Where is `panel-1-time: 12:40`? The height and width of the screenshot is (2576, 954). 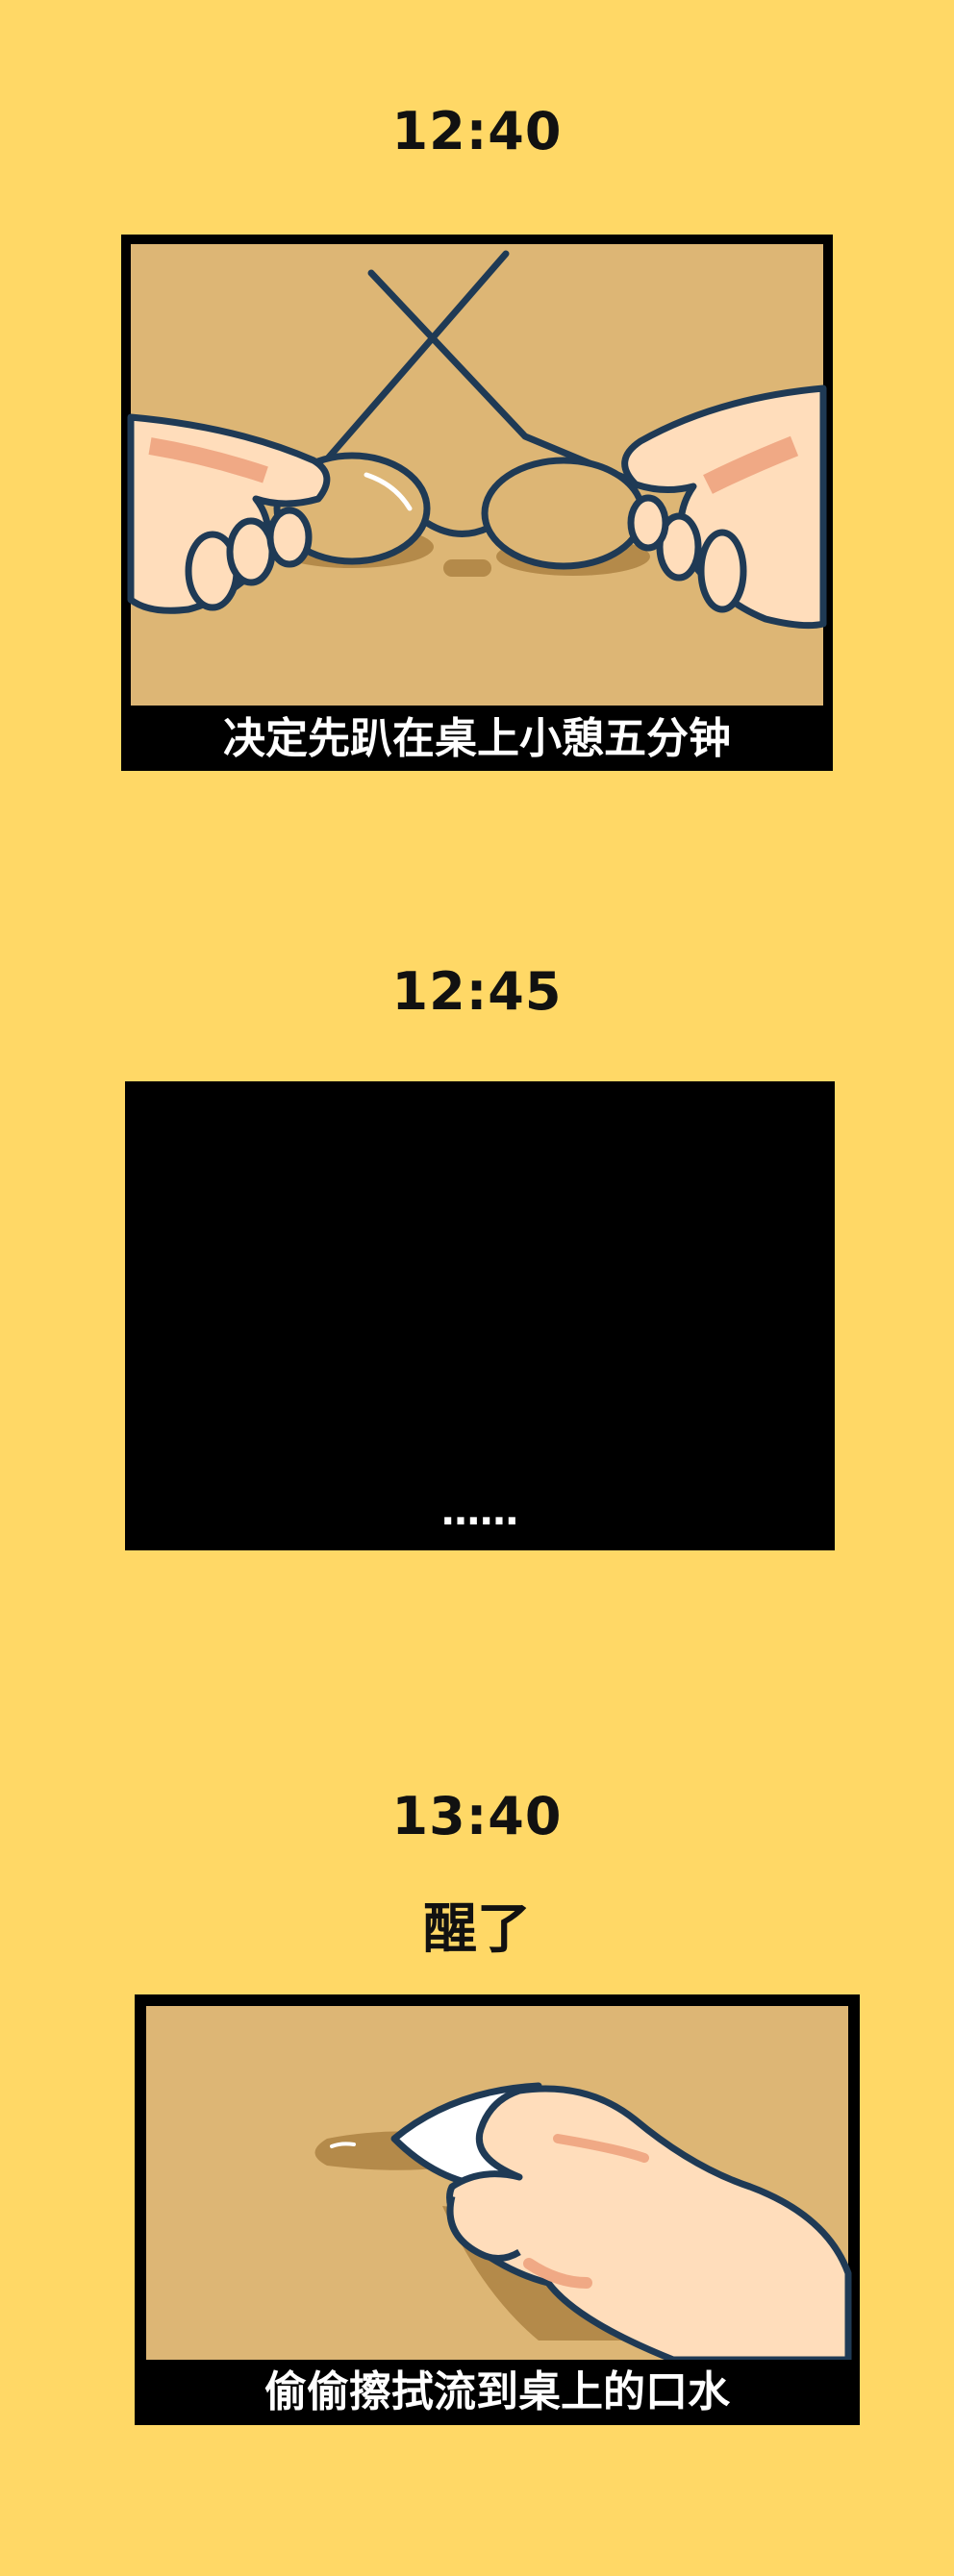 panel-1-time: 12:40 is located at coordinates (477, 131).